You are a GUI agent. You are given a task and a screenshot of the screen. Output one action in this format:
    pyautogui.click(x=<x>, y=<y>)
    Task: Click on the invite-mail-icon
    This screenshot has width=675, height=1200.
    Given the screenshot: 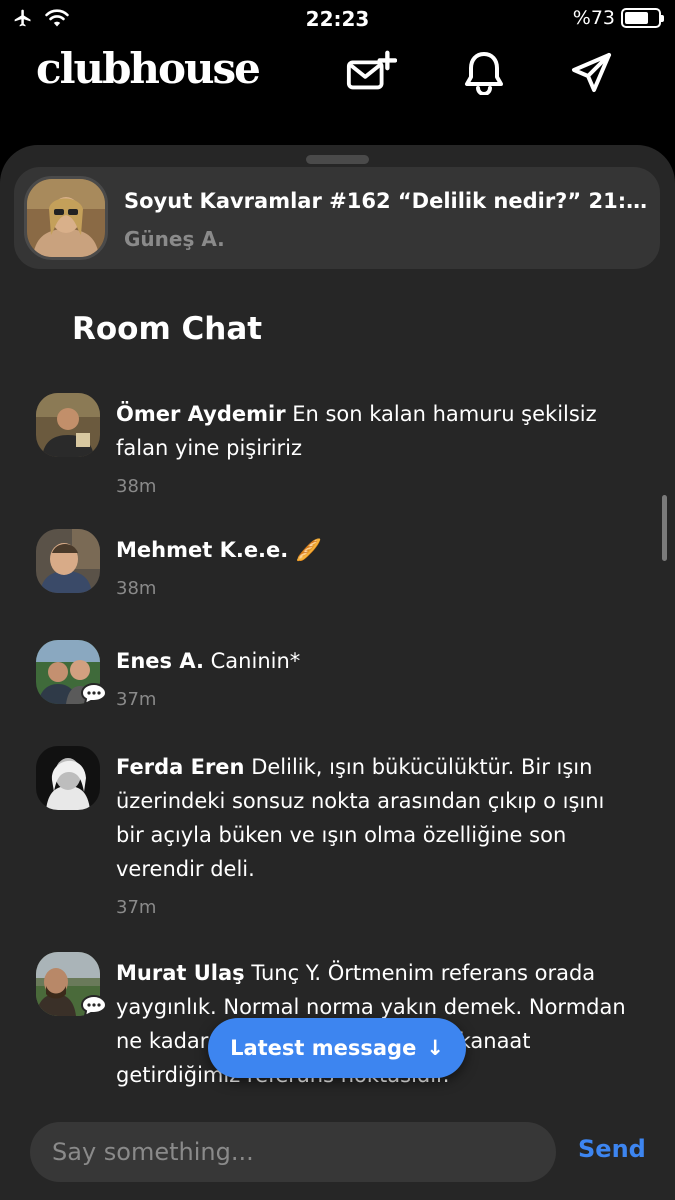 What is the action you would take?
    pyautogui.click(x=371, y=72)
    